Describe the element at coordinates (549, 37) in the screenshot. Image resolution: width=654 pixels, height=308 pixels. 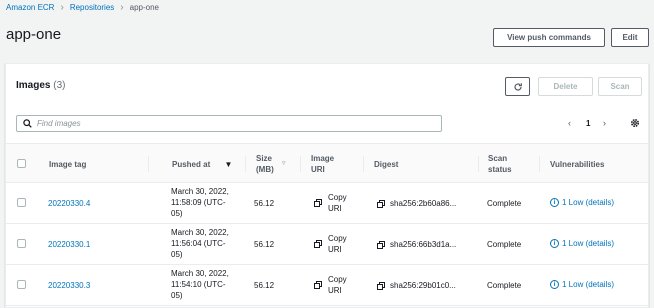
I see `view-push-commands-button: View push commands` at that location.